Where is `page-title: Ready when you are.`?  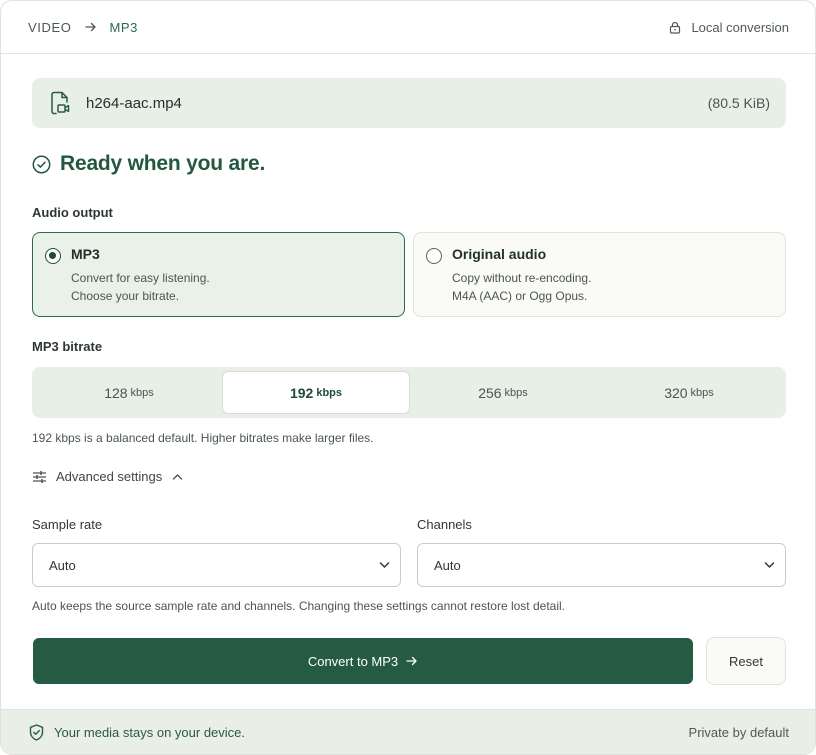
page-title: Ready when you are. is located at coordinates (163, 163).